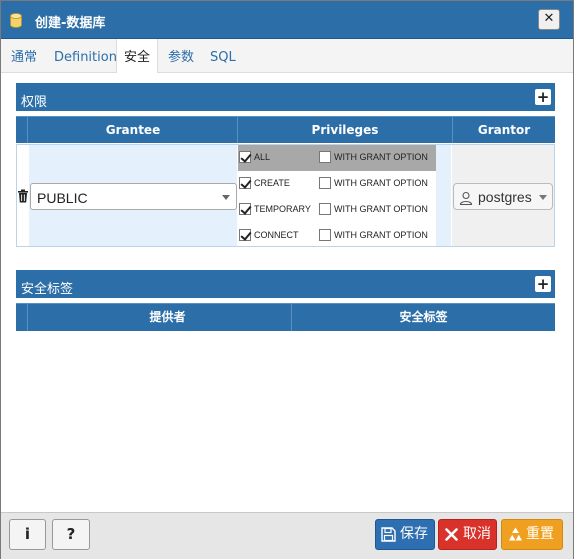 This screenshot has height=559, width=574. I want to click on help-button: ?, so click(71, 534).